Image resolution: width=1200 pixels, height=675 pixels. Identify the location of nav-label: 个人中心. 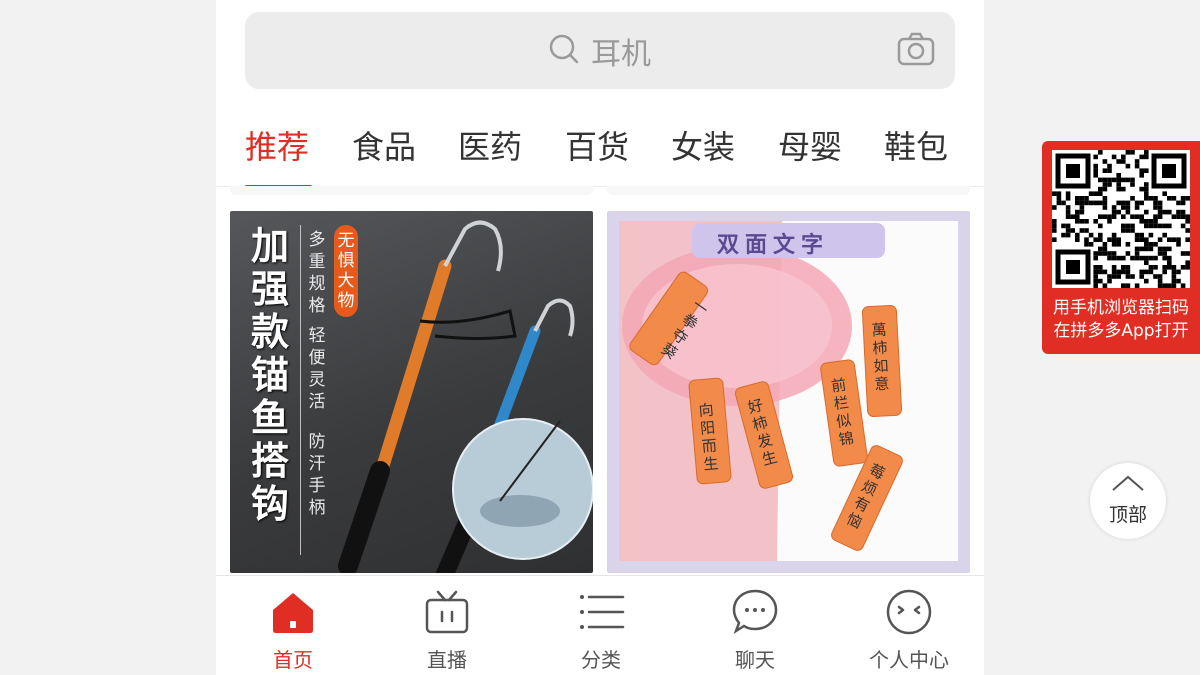
(909, 660).